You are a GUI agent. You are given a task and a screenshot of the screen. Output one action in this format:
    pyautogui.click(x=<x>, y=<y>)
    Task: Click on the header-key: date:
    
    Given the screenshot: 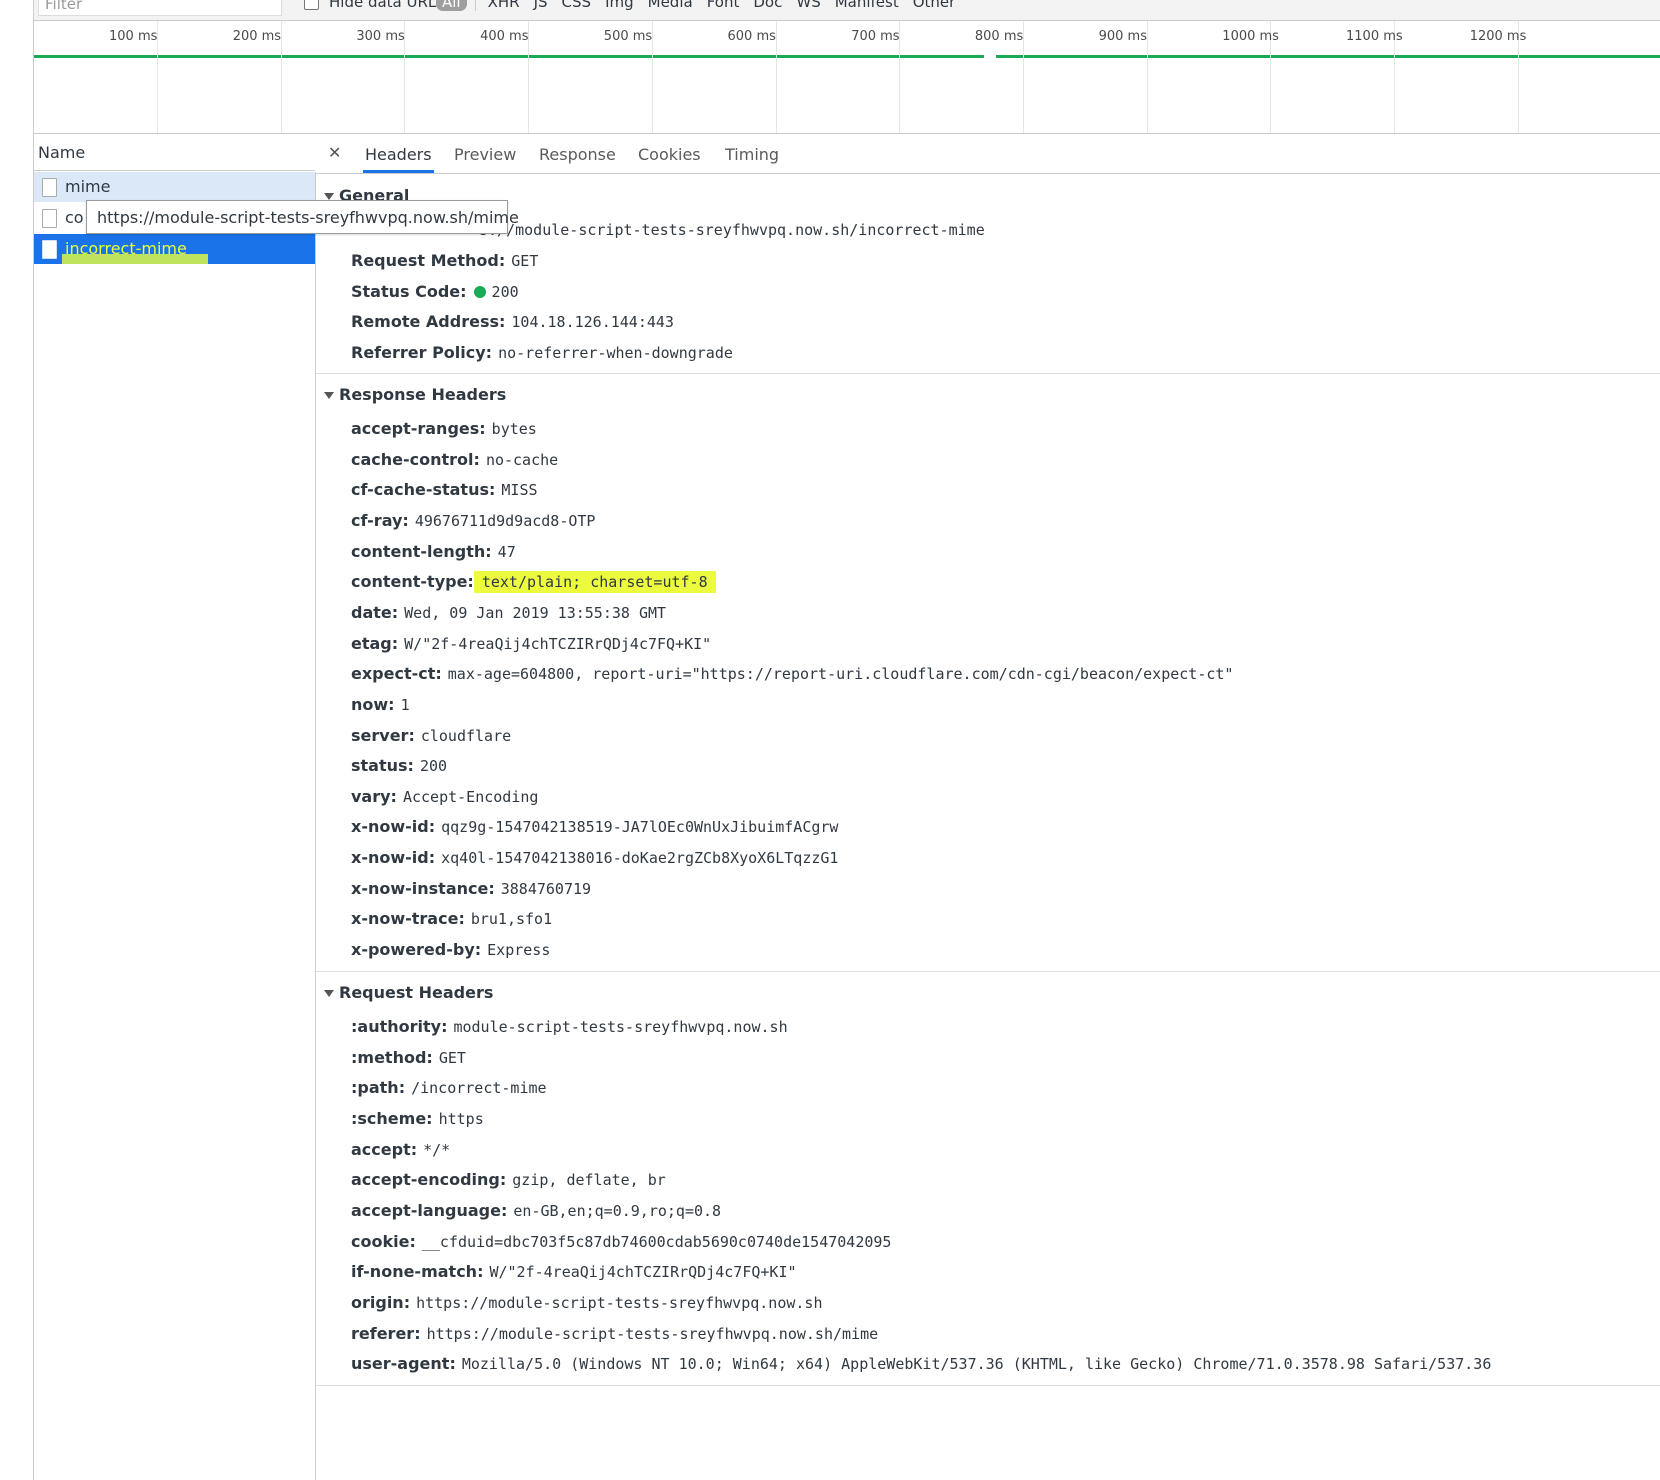 What is the action you would take?
    pyautogui.click(x=375, y=612)
    